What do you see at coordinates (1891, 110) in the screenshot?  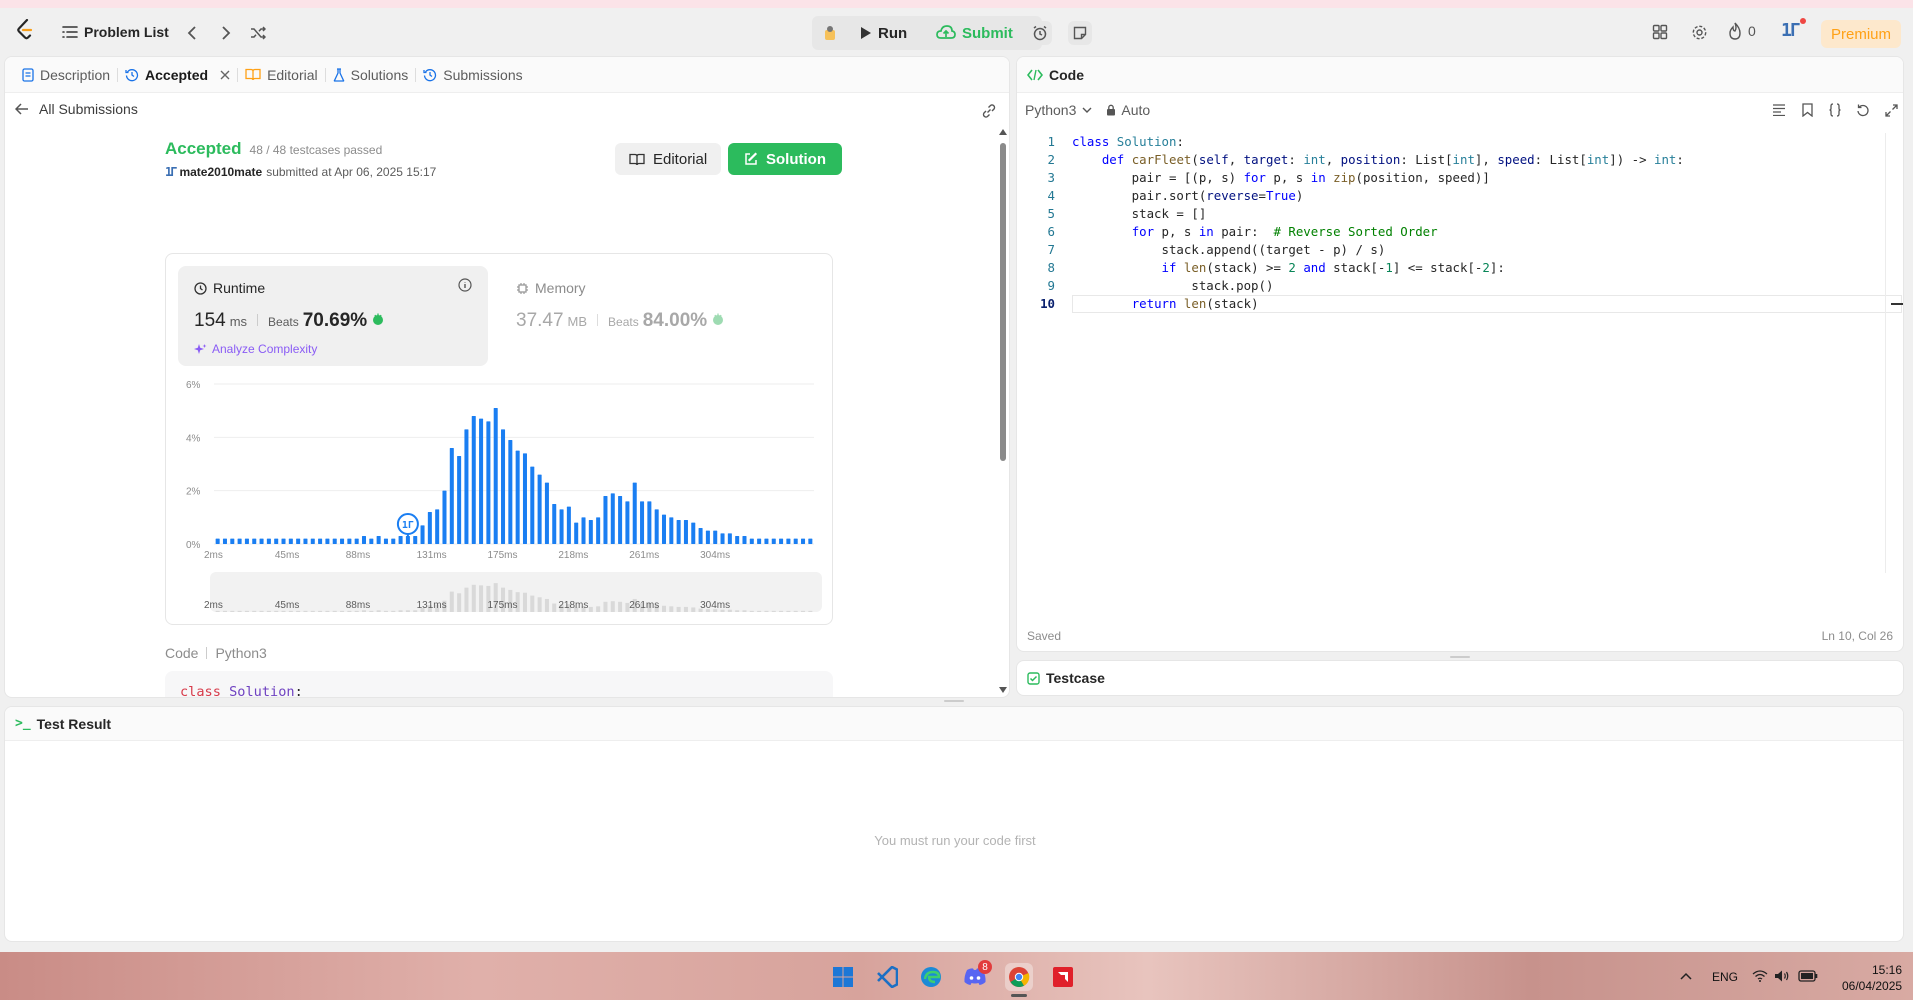 I see `expand-icon` at bounding box center [1891, 110].